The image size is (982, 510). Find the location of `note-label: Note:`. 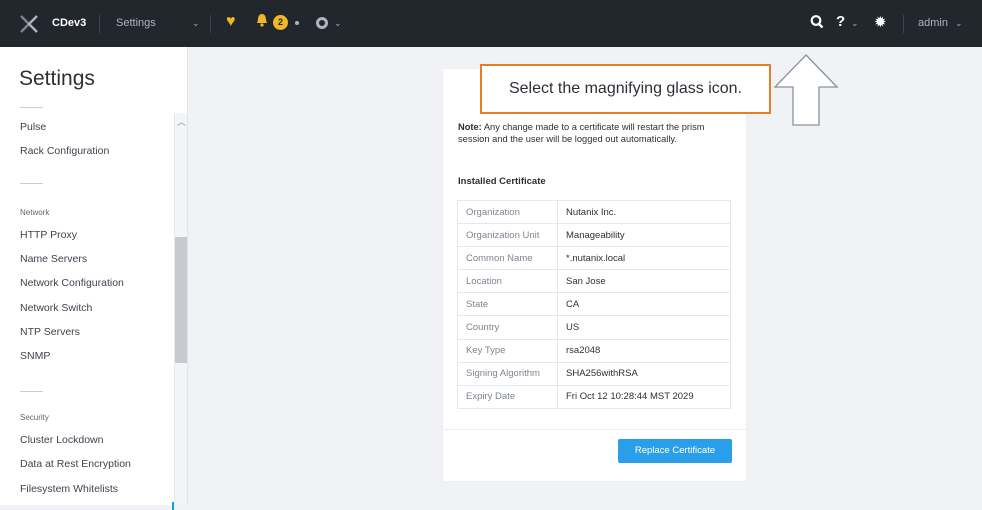

note-label: Note: is located at coordinates (470, 127).